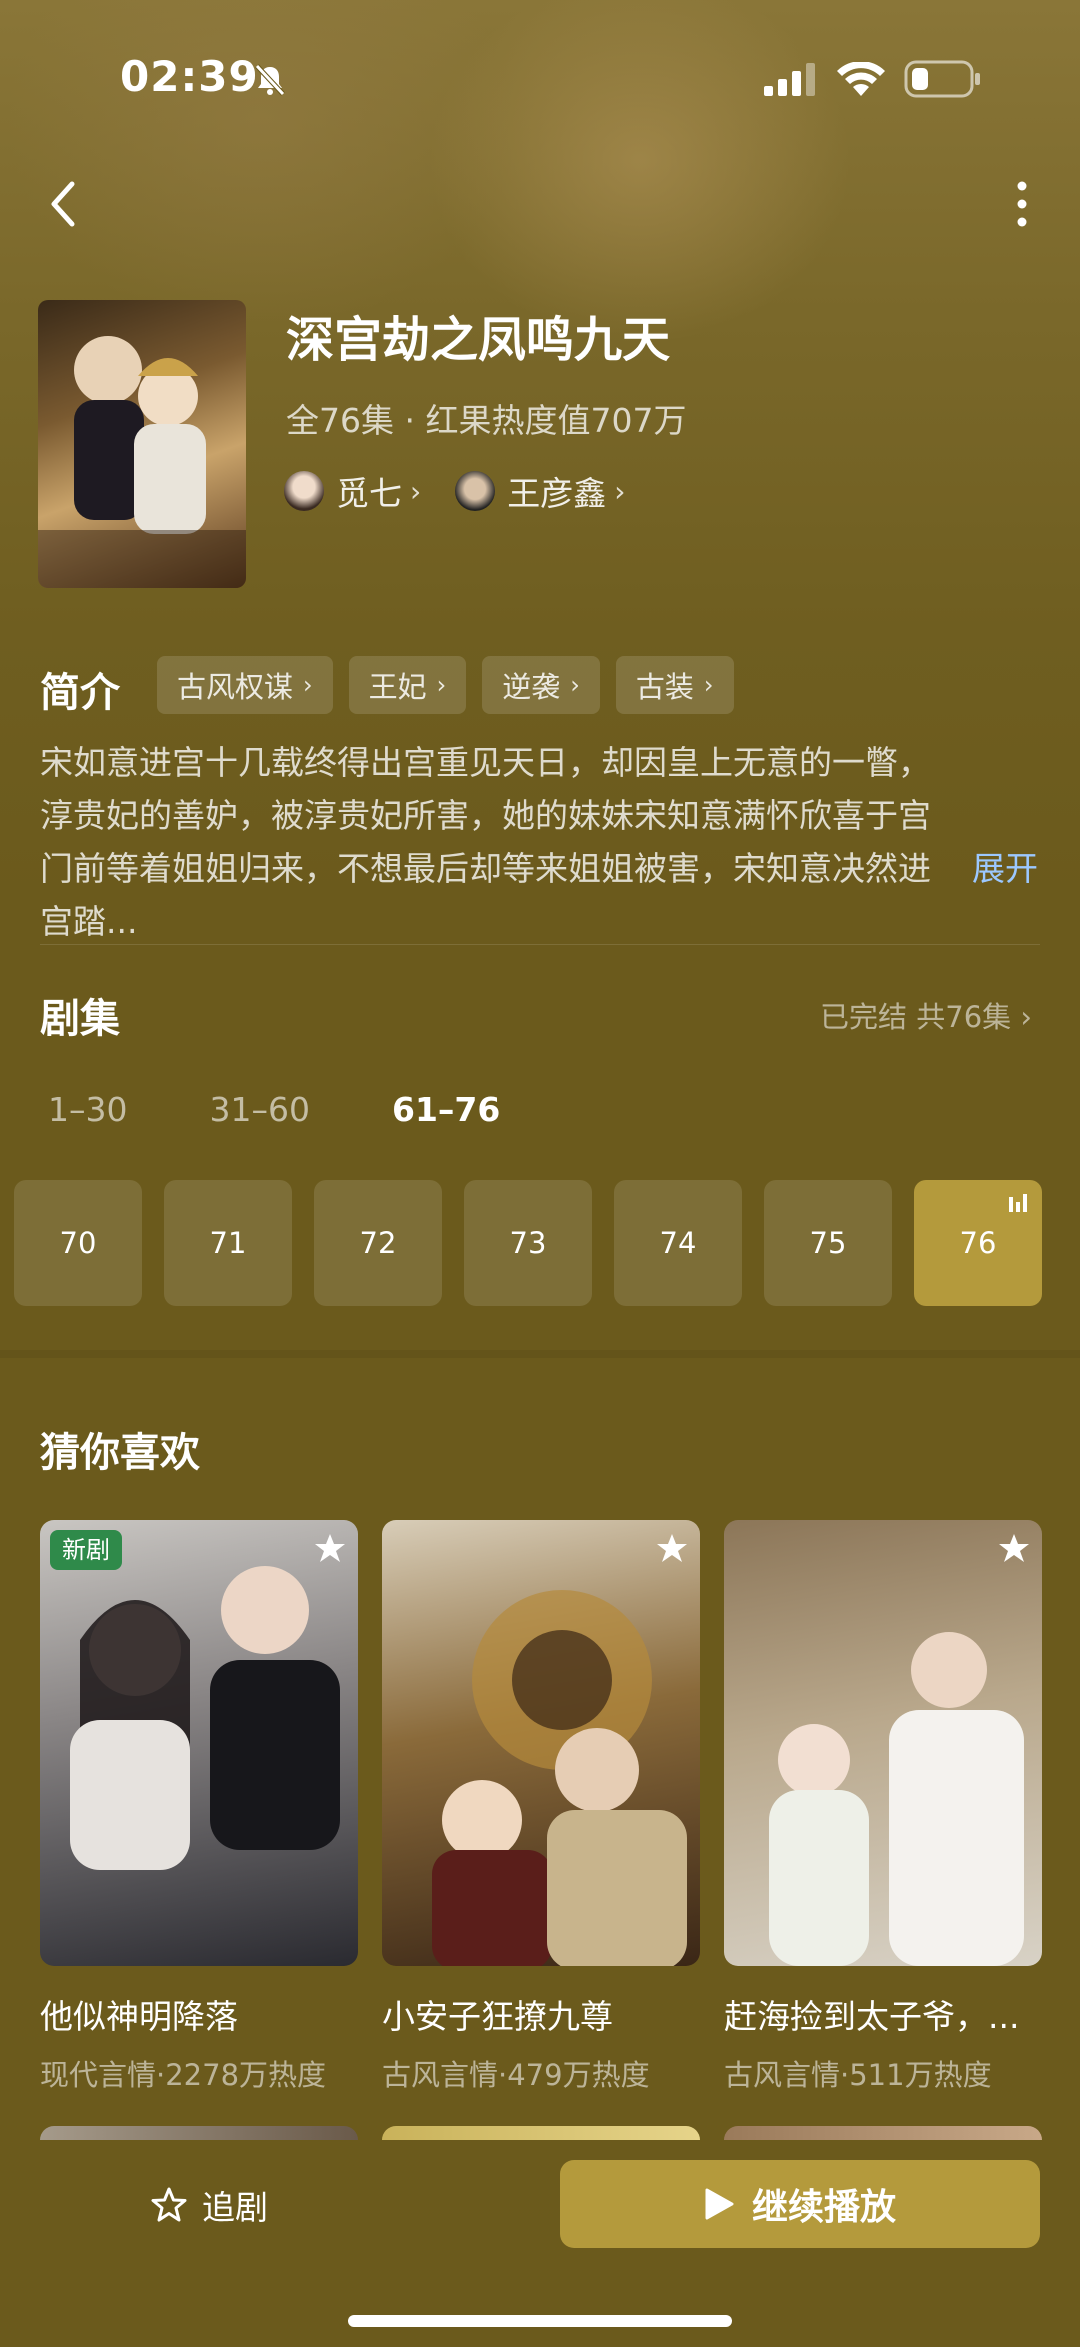 The width and height of the screenshot is (1080, 2347). What do you see at coordinates (139, 2016) in the screenshot?
I see `recommendation-title: 他似神明降落` at bounding box center [139, 2016].